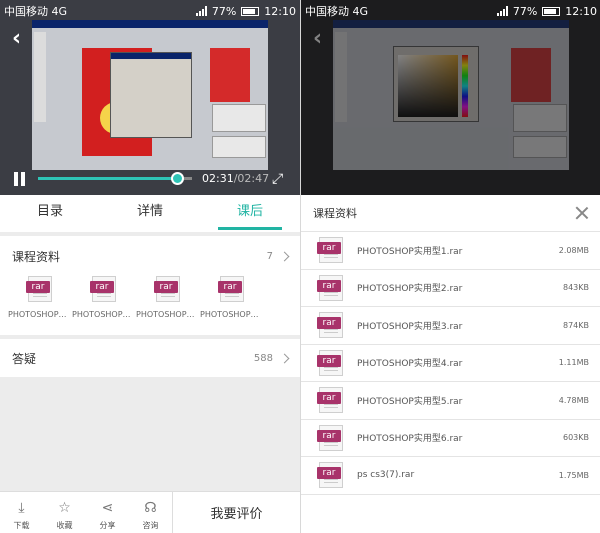 This screenshot has height=533, width=600. I want to click on close-icon, so click(582, 213).